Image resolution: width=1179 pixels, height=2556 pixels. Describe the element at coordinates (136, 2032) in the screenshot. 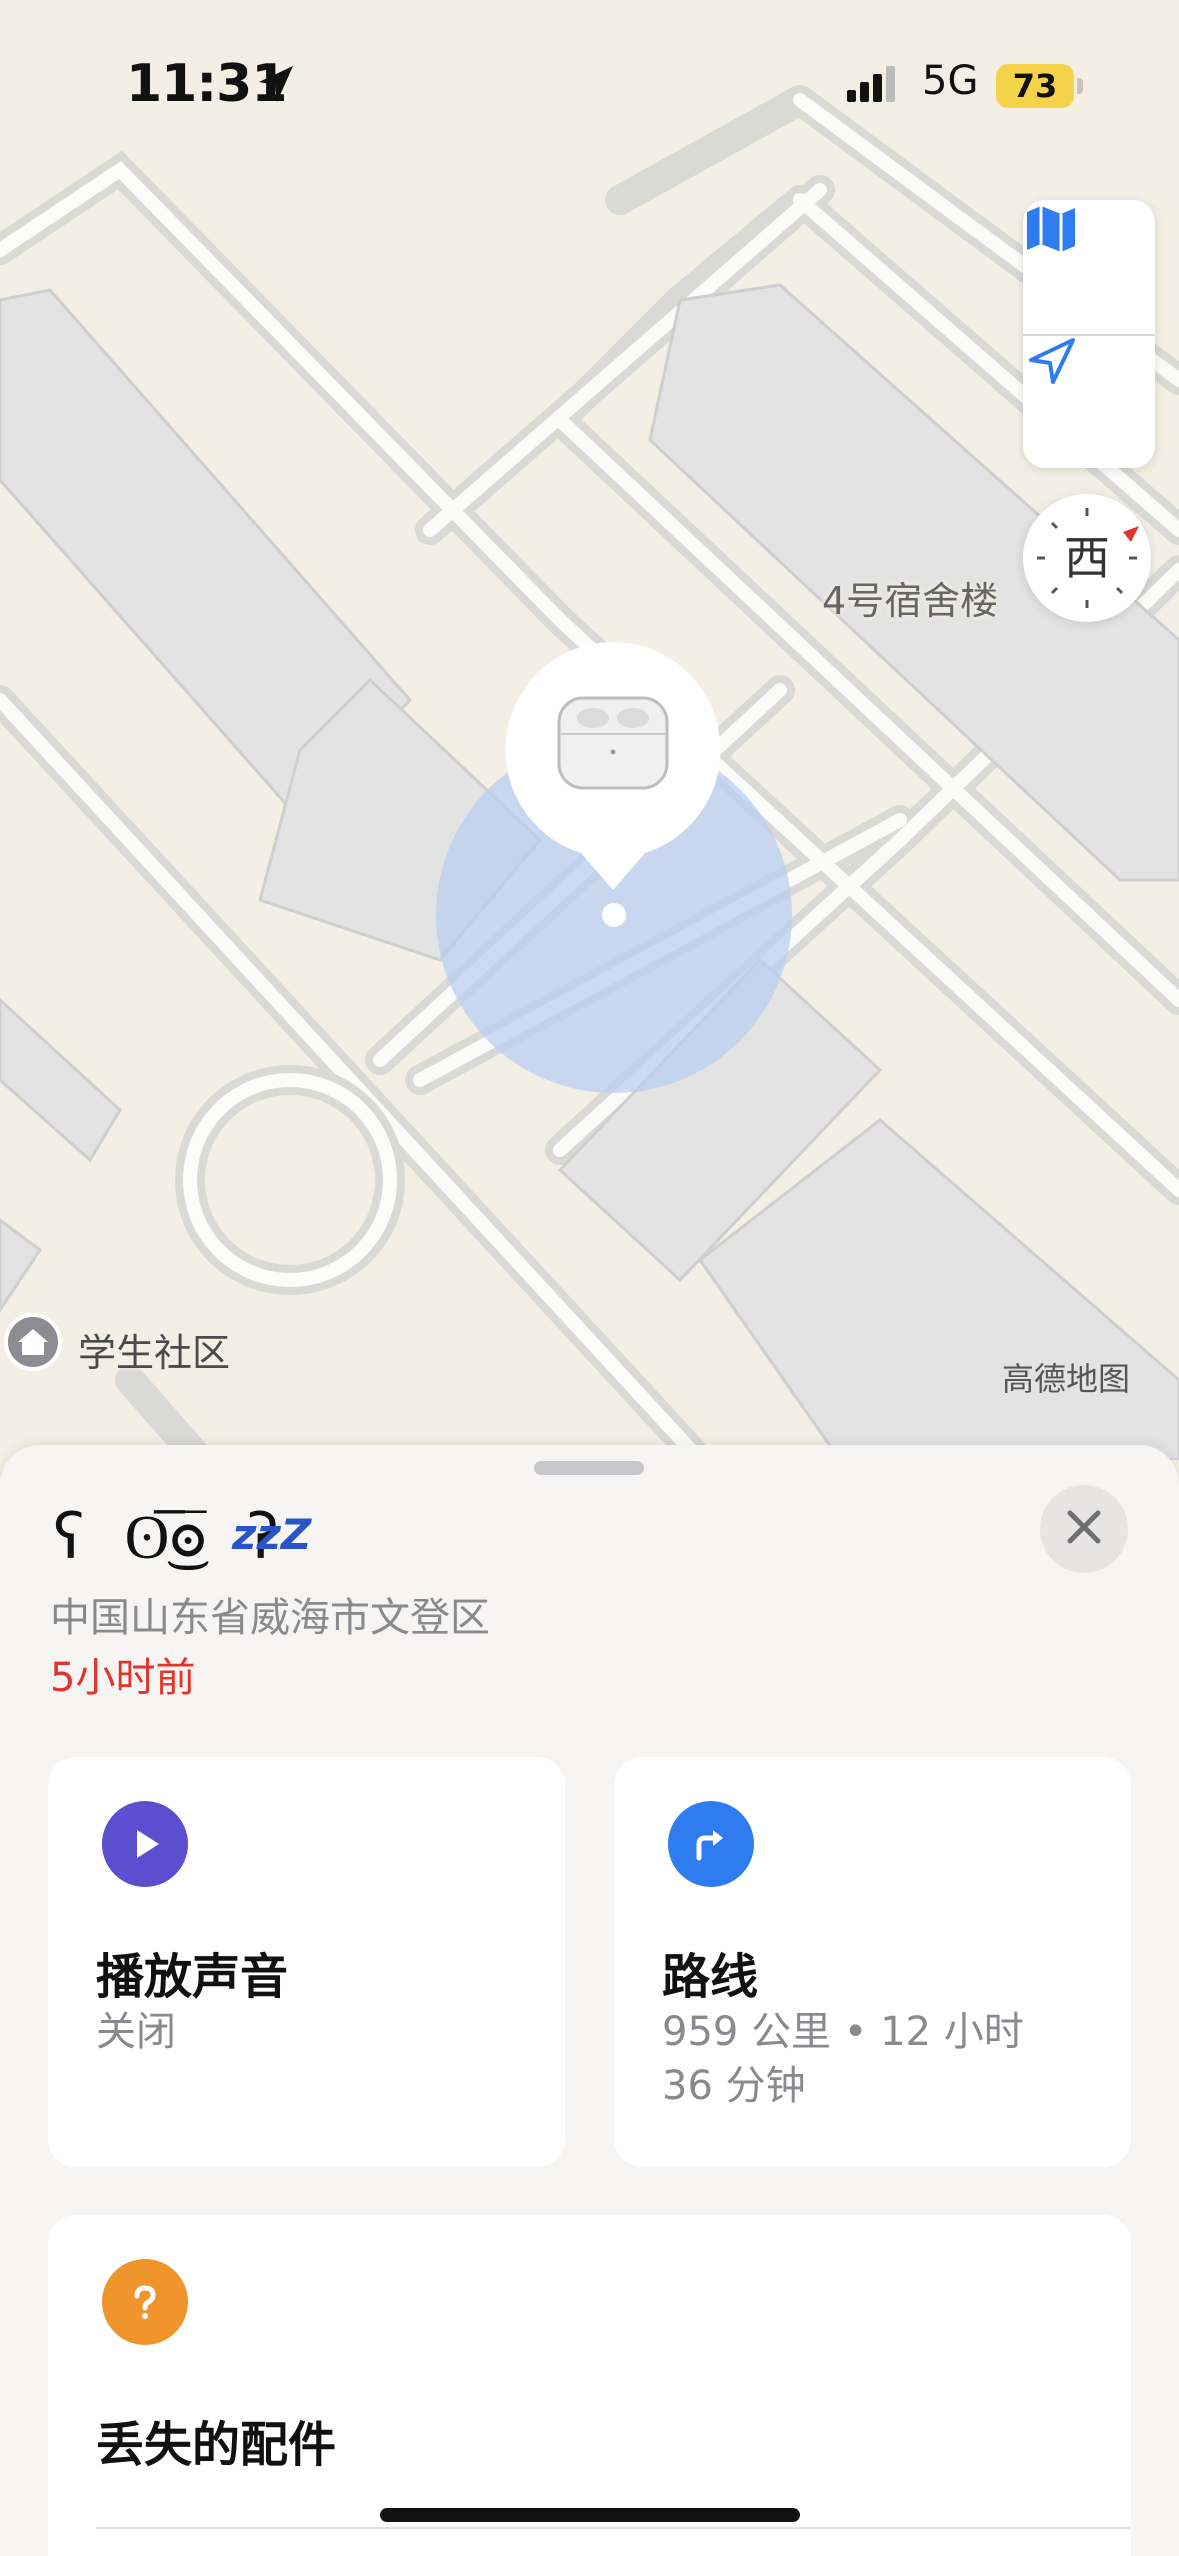

I see `play-sound-status: 关闭` at that location.